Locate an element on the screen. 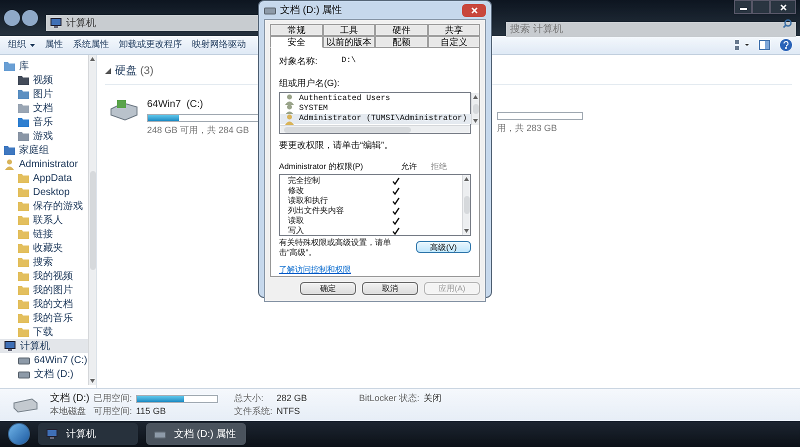 The image size is (800, 447). drive-space-text: 248 GB 可用，共 284 GB is located at coordinates (198, 130).